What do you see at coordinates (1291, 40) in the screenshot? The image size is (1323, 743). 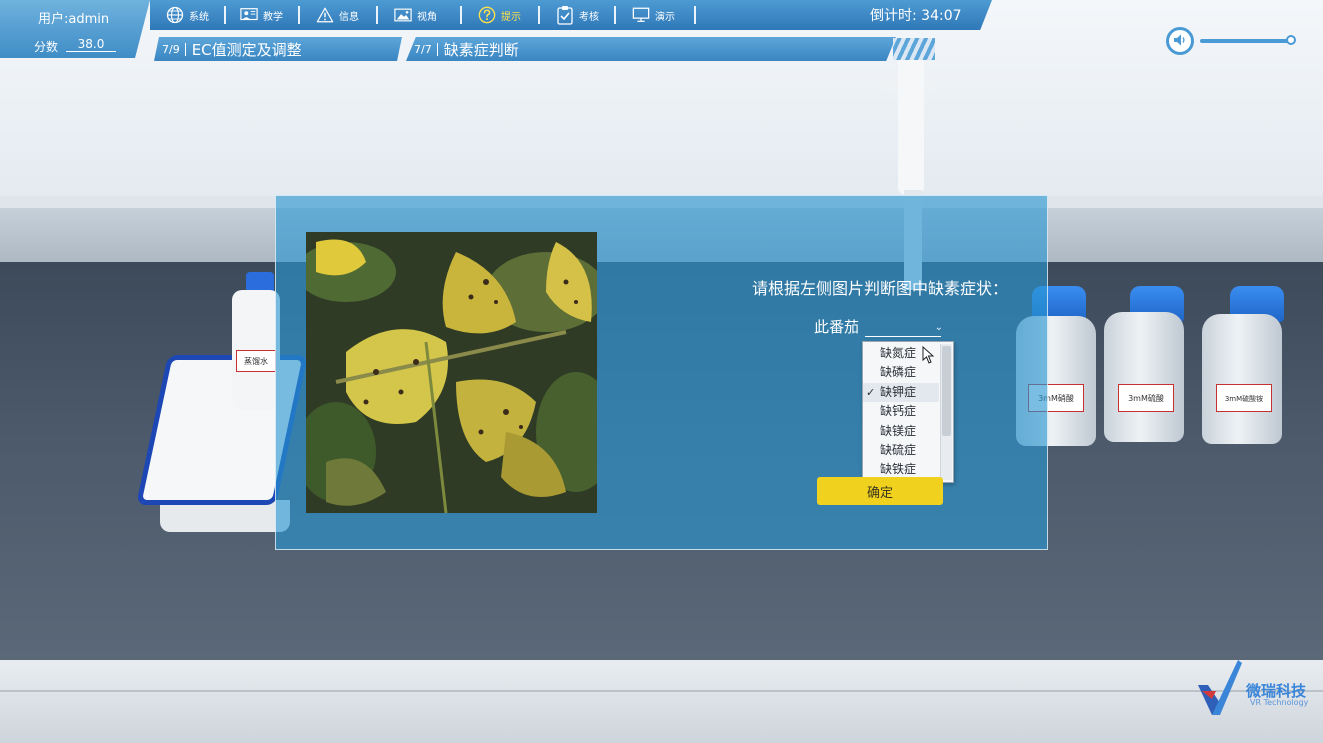 I see `volume-slider-handle` at bounding box center [1291, 40].